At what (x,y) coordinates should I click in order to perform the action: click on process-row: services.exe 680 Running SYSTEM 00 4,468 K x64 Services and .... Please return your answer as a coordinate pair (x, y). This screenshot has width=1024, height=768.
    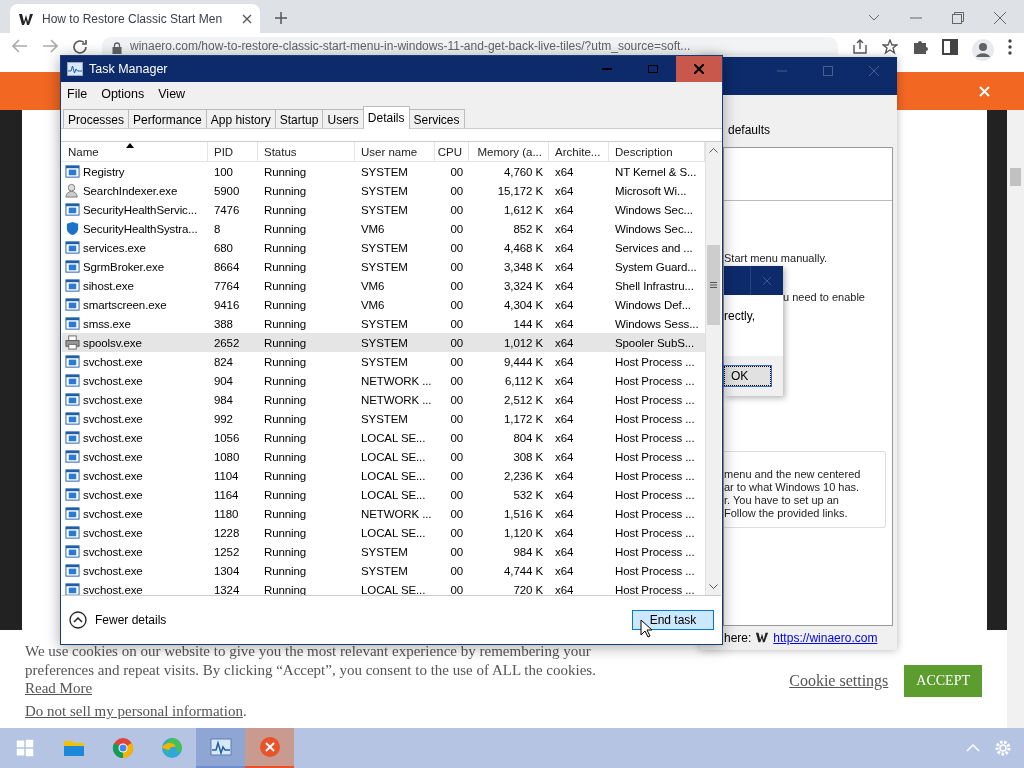
    Looking at the image, I should click on (383, 247).